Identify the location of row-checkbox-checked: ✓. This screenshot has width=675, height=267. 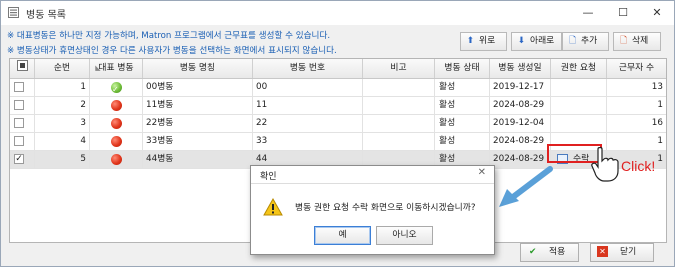
(19, 159).